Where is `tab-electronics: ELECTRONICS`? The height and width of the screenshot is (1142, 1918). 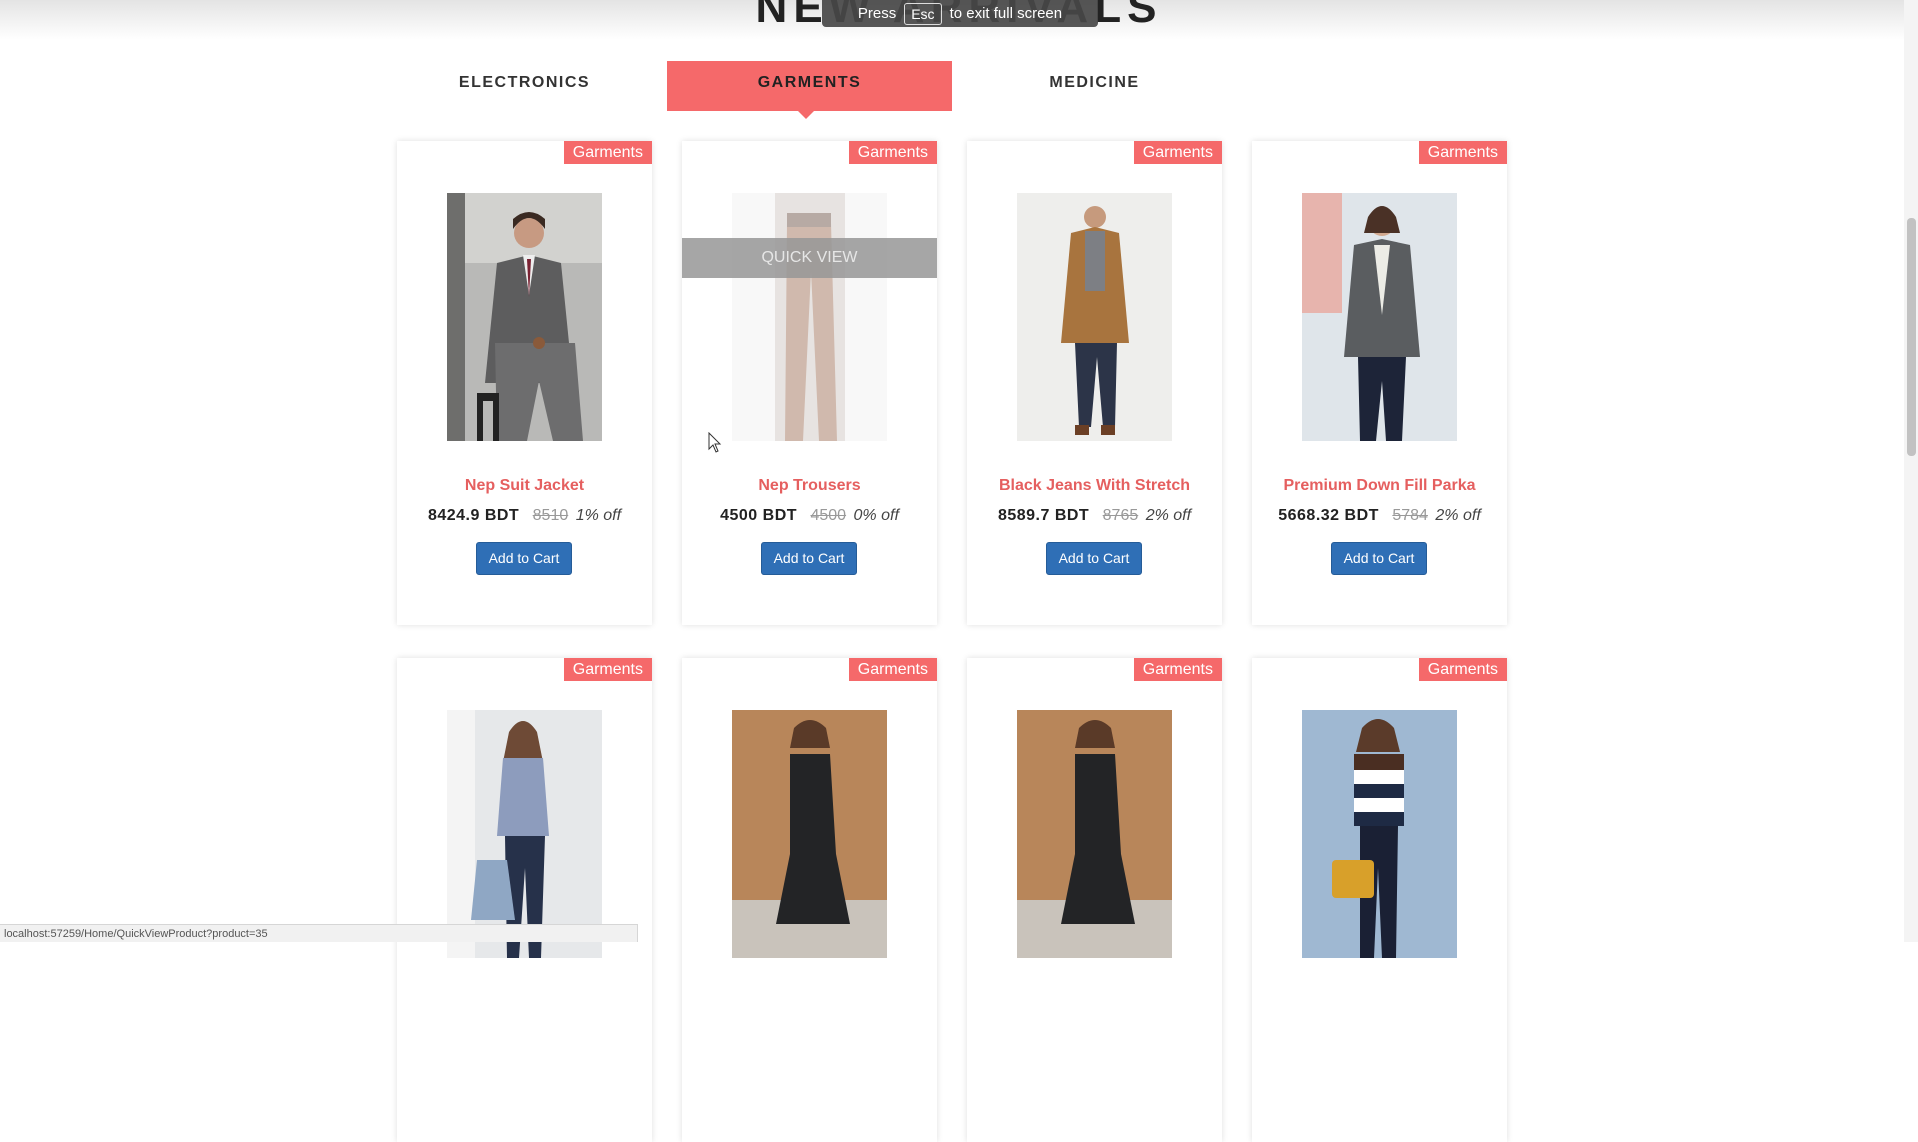 tab-electronics: ELECTRONICS is located at coordinates (524, 86).